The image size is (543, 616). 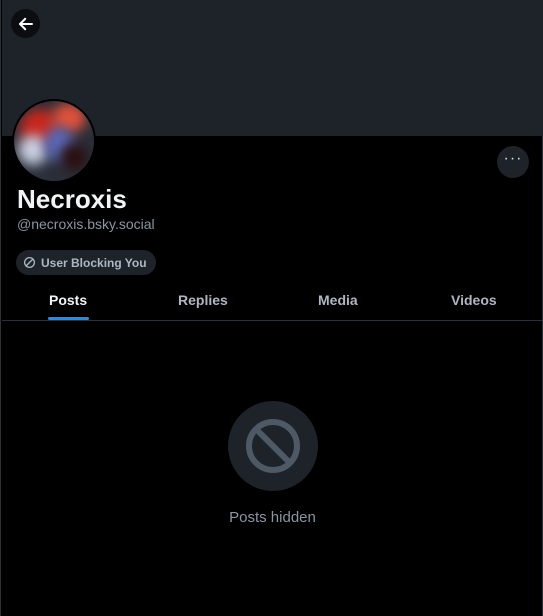 I want to click on avatar, so click(x=54, y=141).